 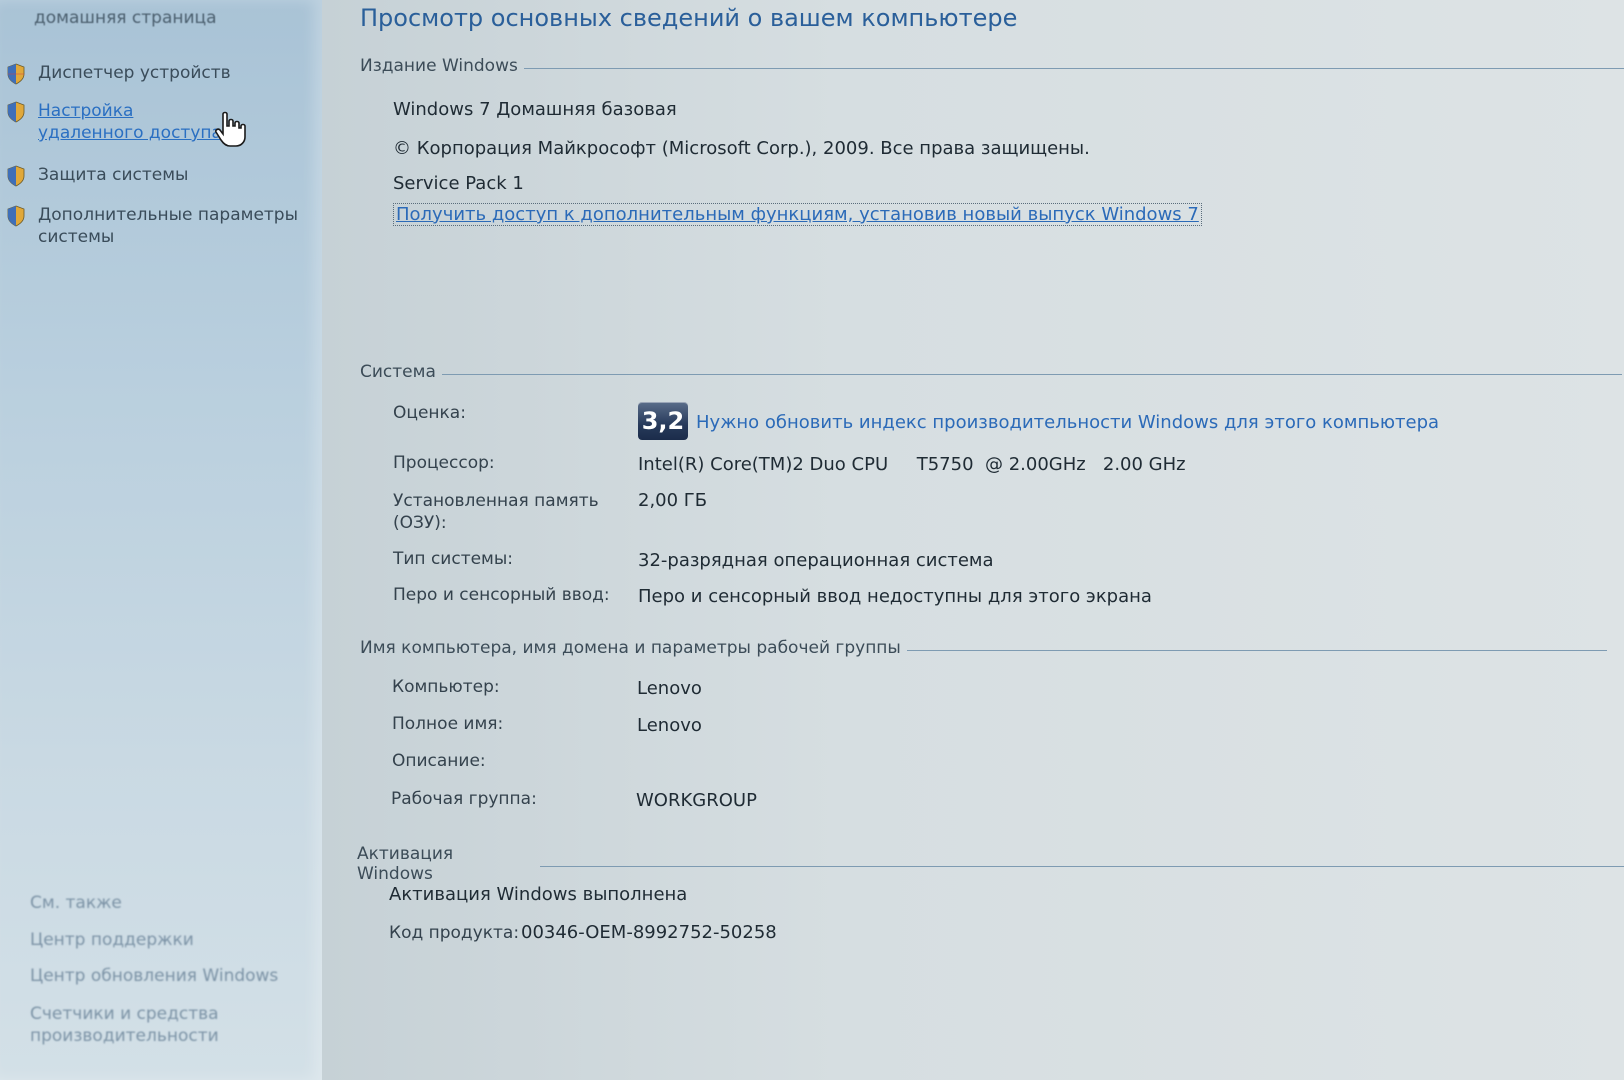 What do you see at coordinates (125, 18) in the screenshot?
I see `control-panel-home-link: домашняя страница` at bounding box center [125, 18].